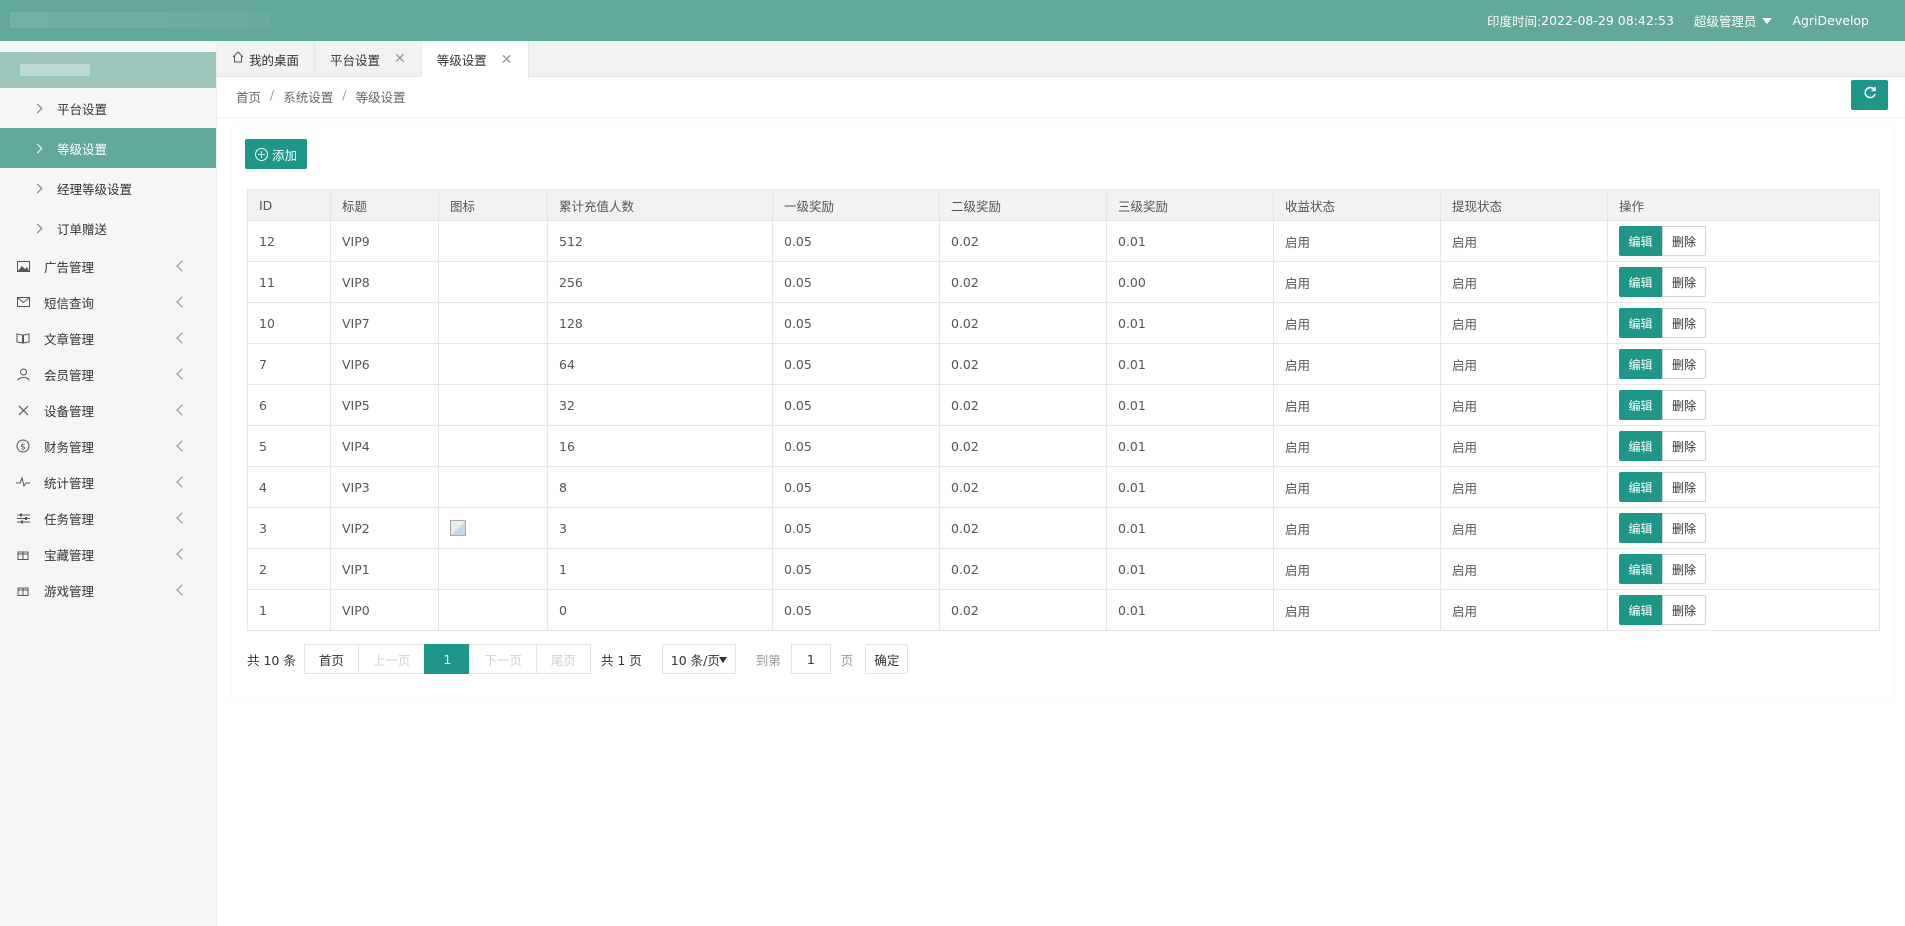 The height and width of the screenshot is (926, 1905). What do you see at coordinates (1357, 205) in the screenshot?
I see `column-header: 收益状态` at bounding box center [1357, 205].